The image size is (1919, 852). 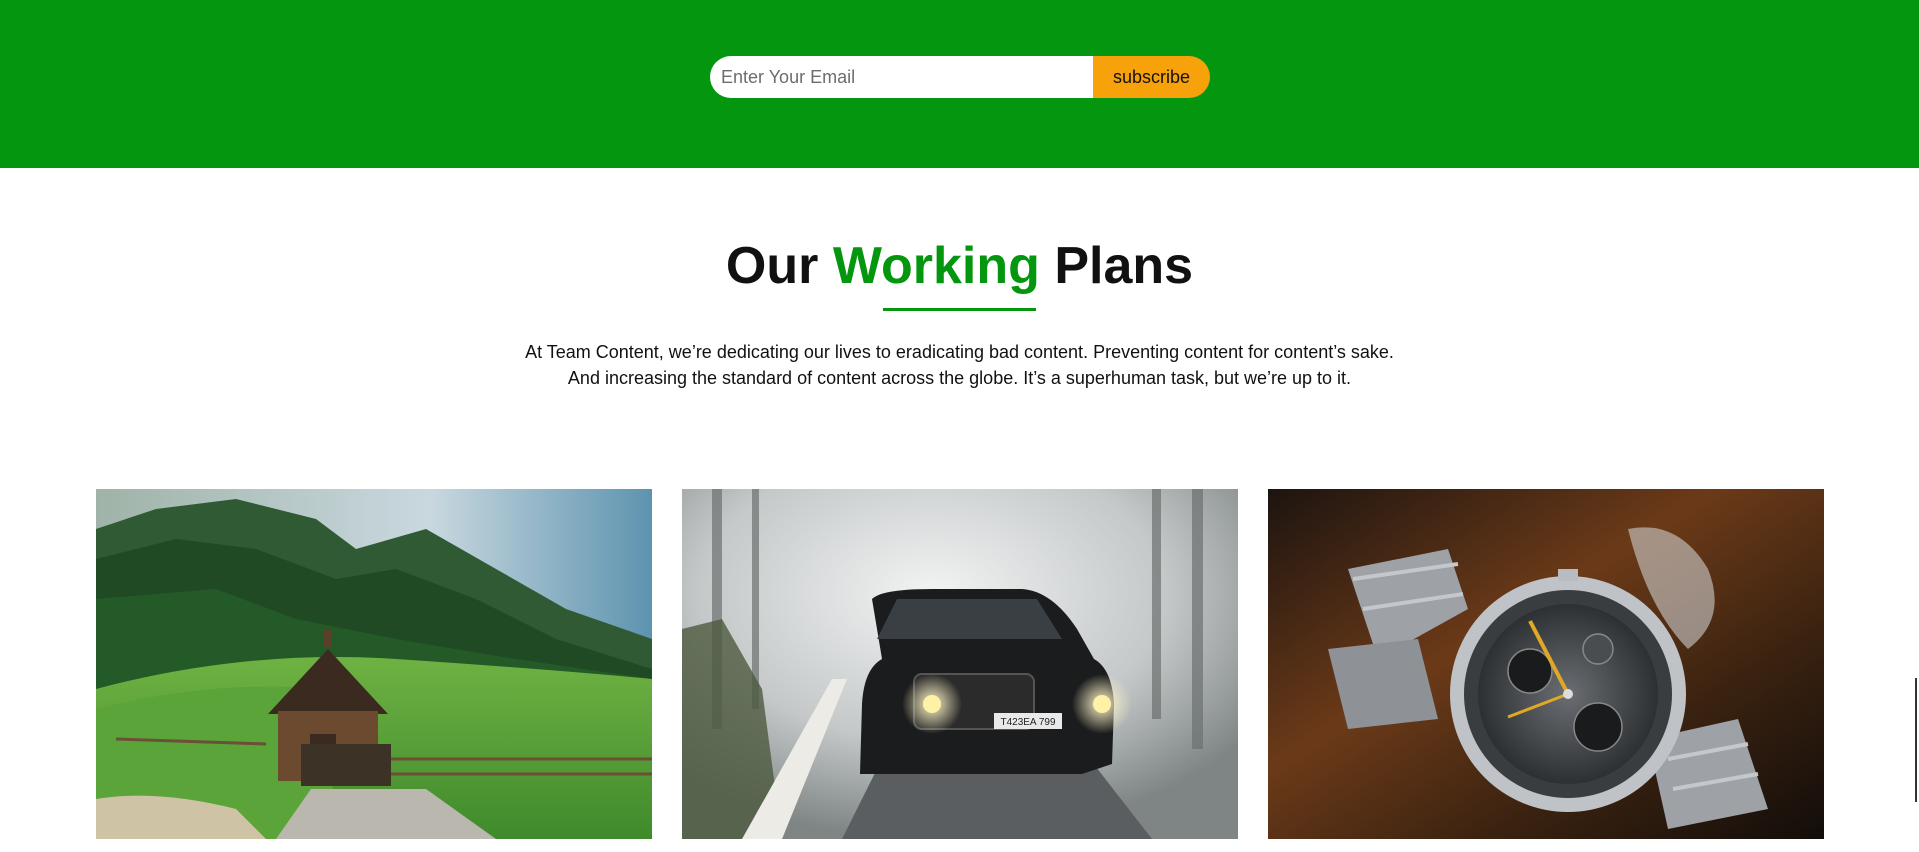 What do you see at coordinates (901, 77) in the screenshot?
I see `email-input` at bounding box center [901, 77].